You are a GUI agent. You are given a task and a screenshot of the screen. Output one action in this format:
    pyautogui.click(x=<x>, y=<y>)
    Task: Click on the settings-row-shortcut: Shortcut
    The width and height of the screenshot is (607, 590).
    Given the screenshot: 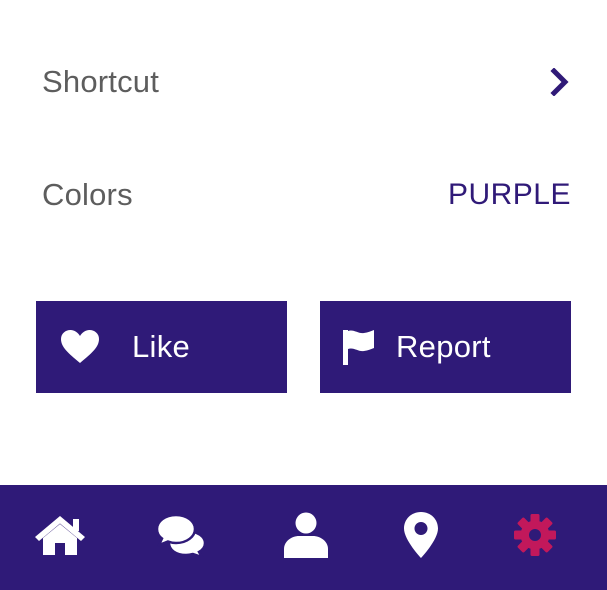 What is the action you would take?
    pyautogui.click(x=306, y=82)
    